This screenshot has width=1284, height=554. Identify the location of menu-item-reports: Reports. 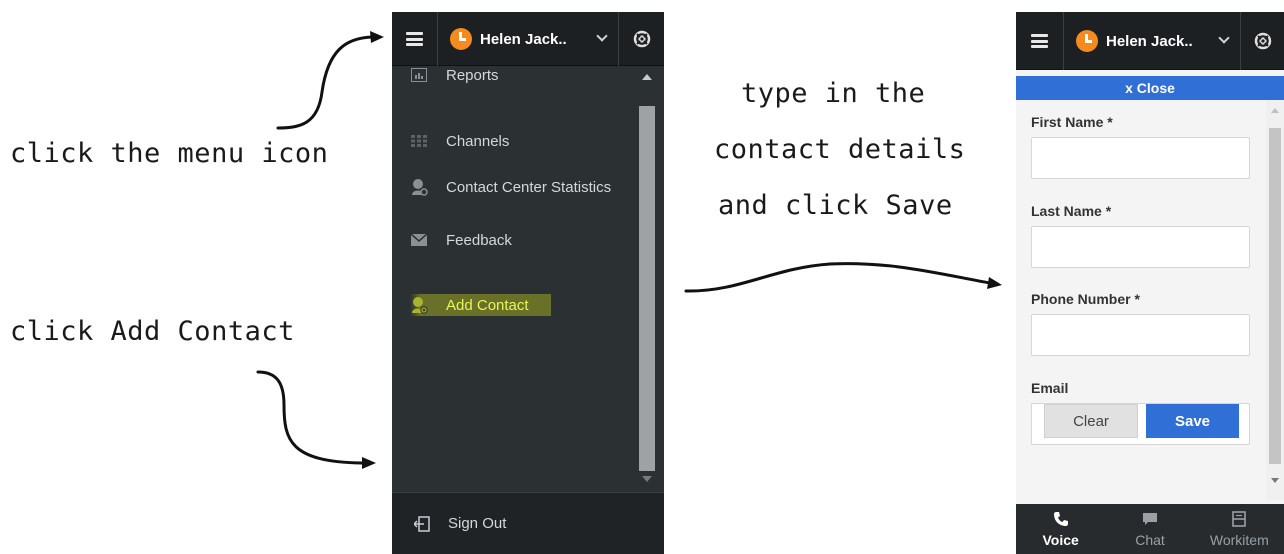
(454, 75).